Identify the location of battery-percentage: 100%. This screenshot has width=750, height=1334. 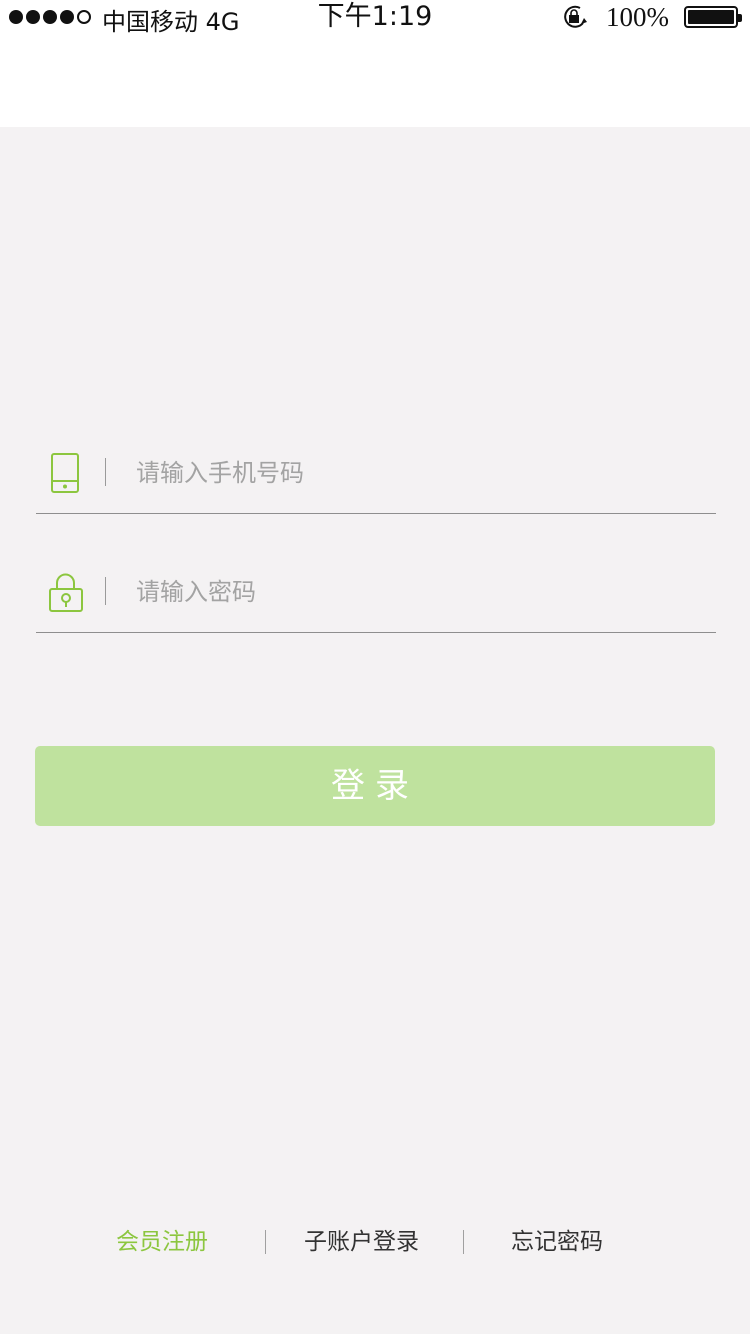
(637, 17).